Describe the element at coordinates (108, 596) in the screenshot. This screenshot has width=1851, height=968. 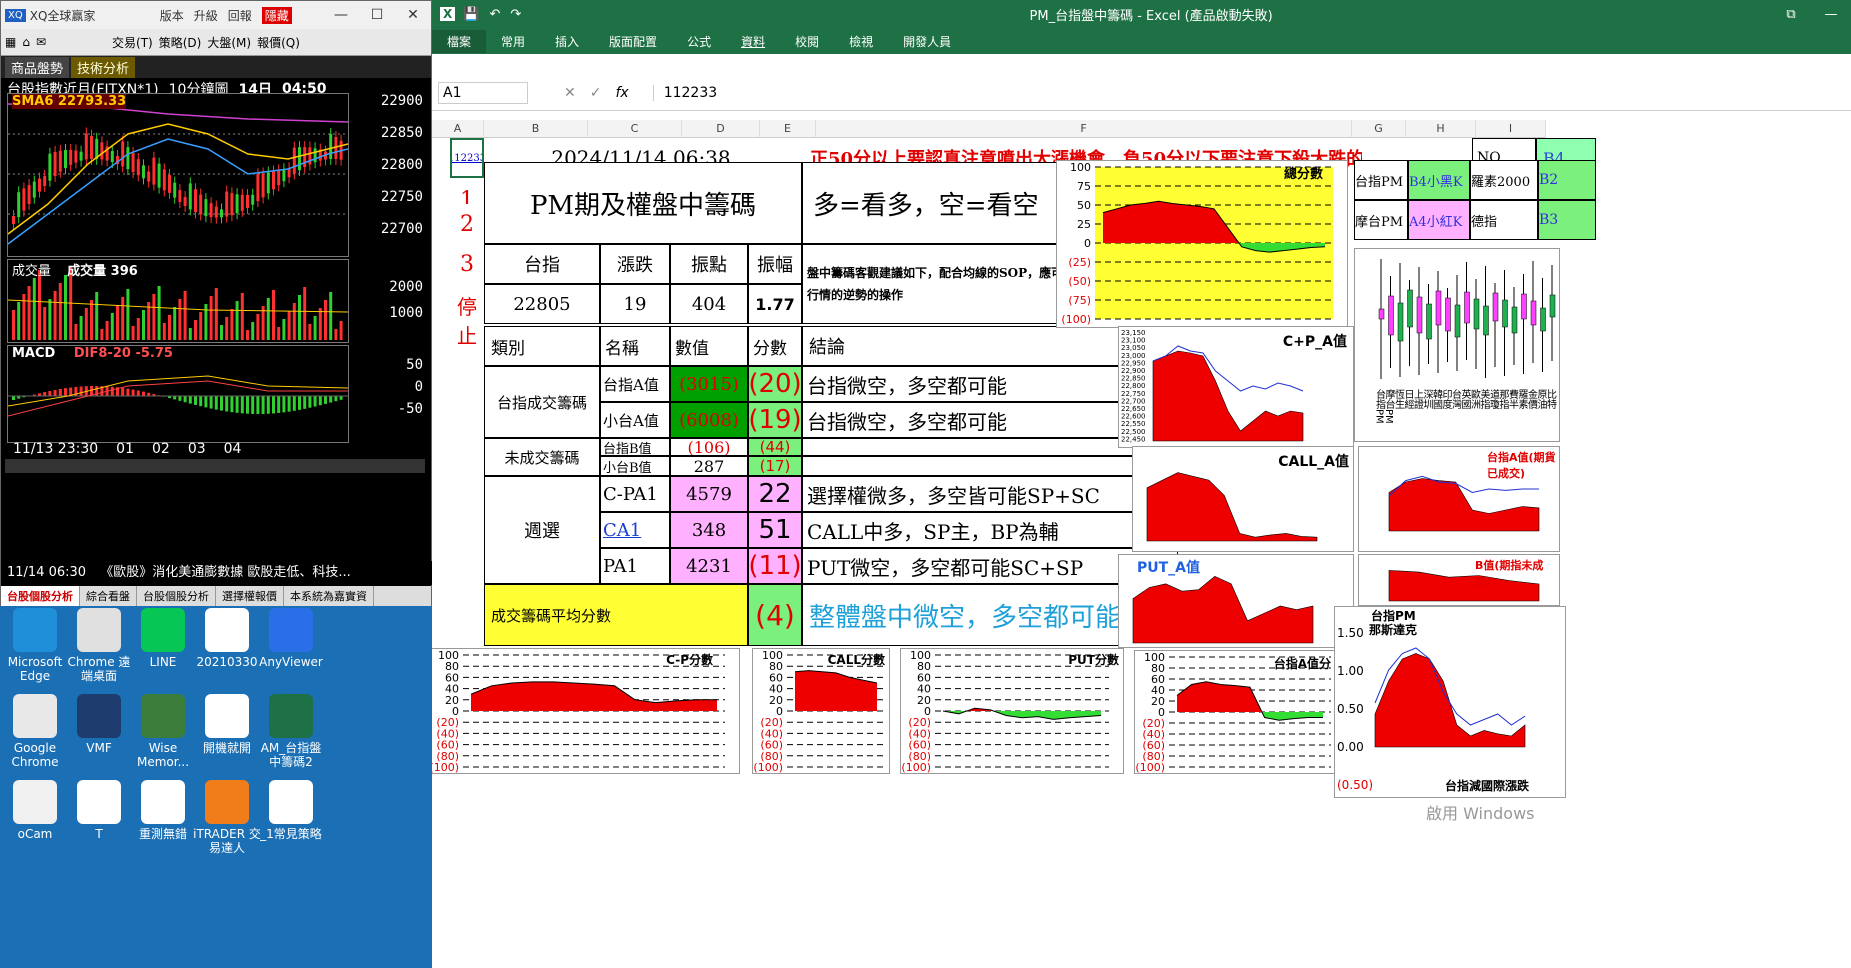
I see `btab-1: 綜合看盤` at that location.